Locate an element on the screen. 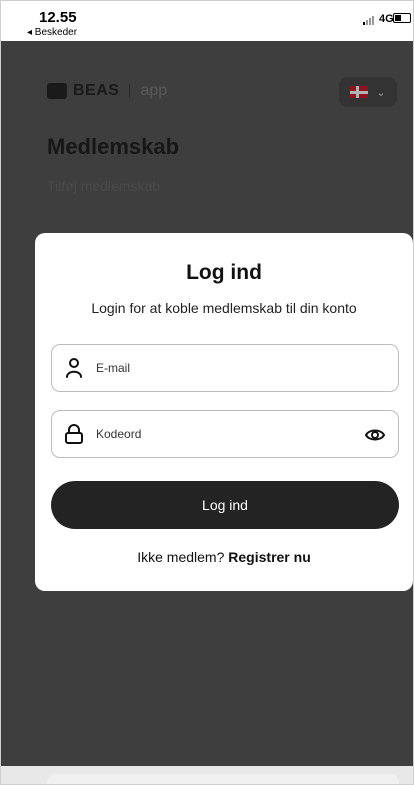 This screenshot has height=785, width=414. back-to-messages: ◂ Beskeder is located at coordinates (52, 32).